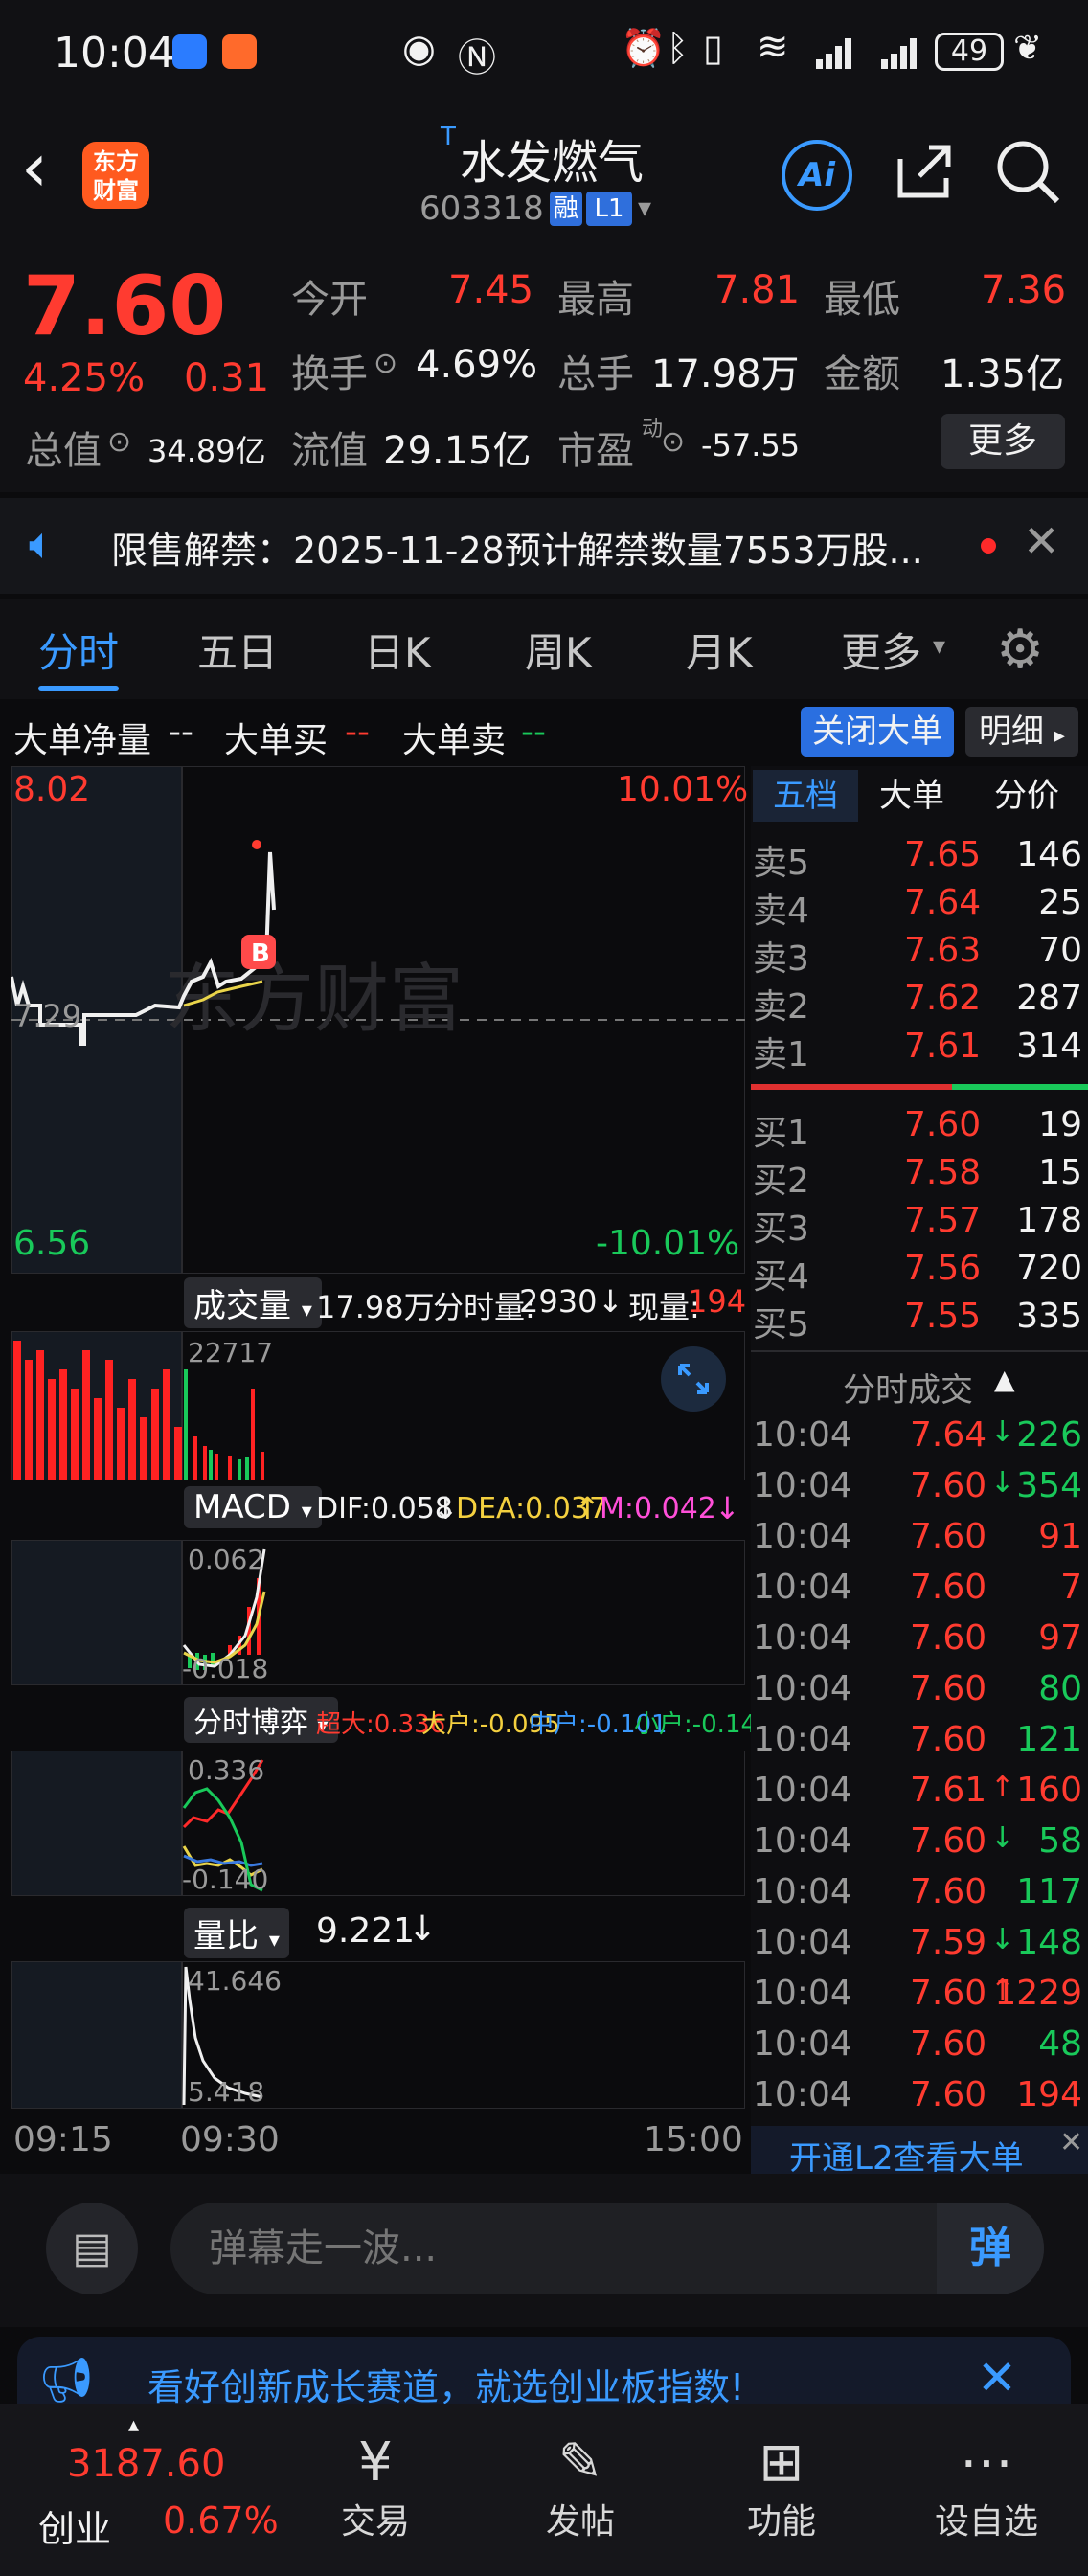 This screenshot has height=2576, width=1088. I want to click on sell-row: 卖2 7.62 287, so click(919, 1003).